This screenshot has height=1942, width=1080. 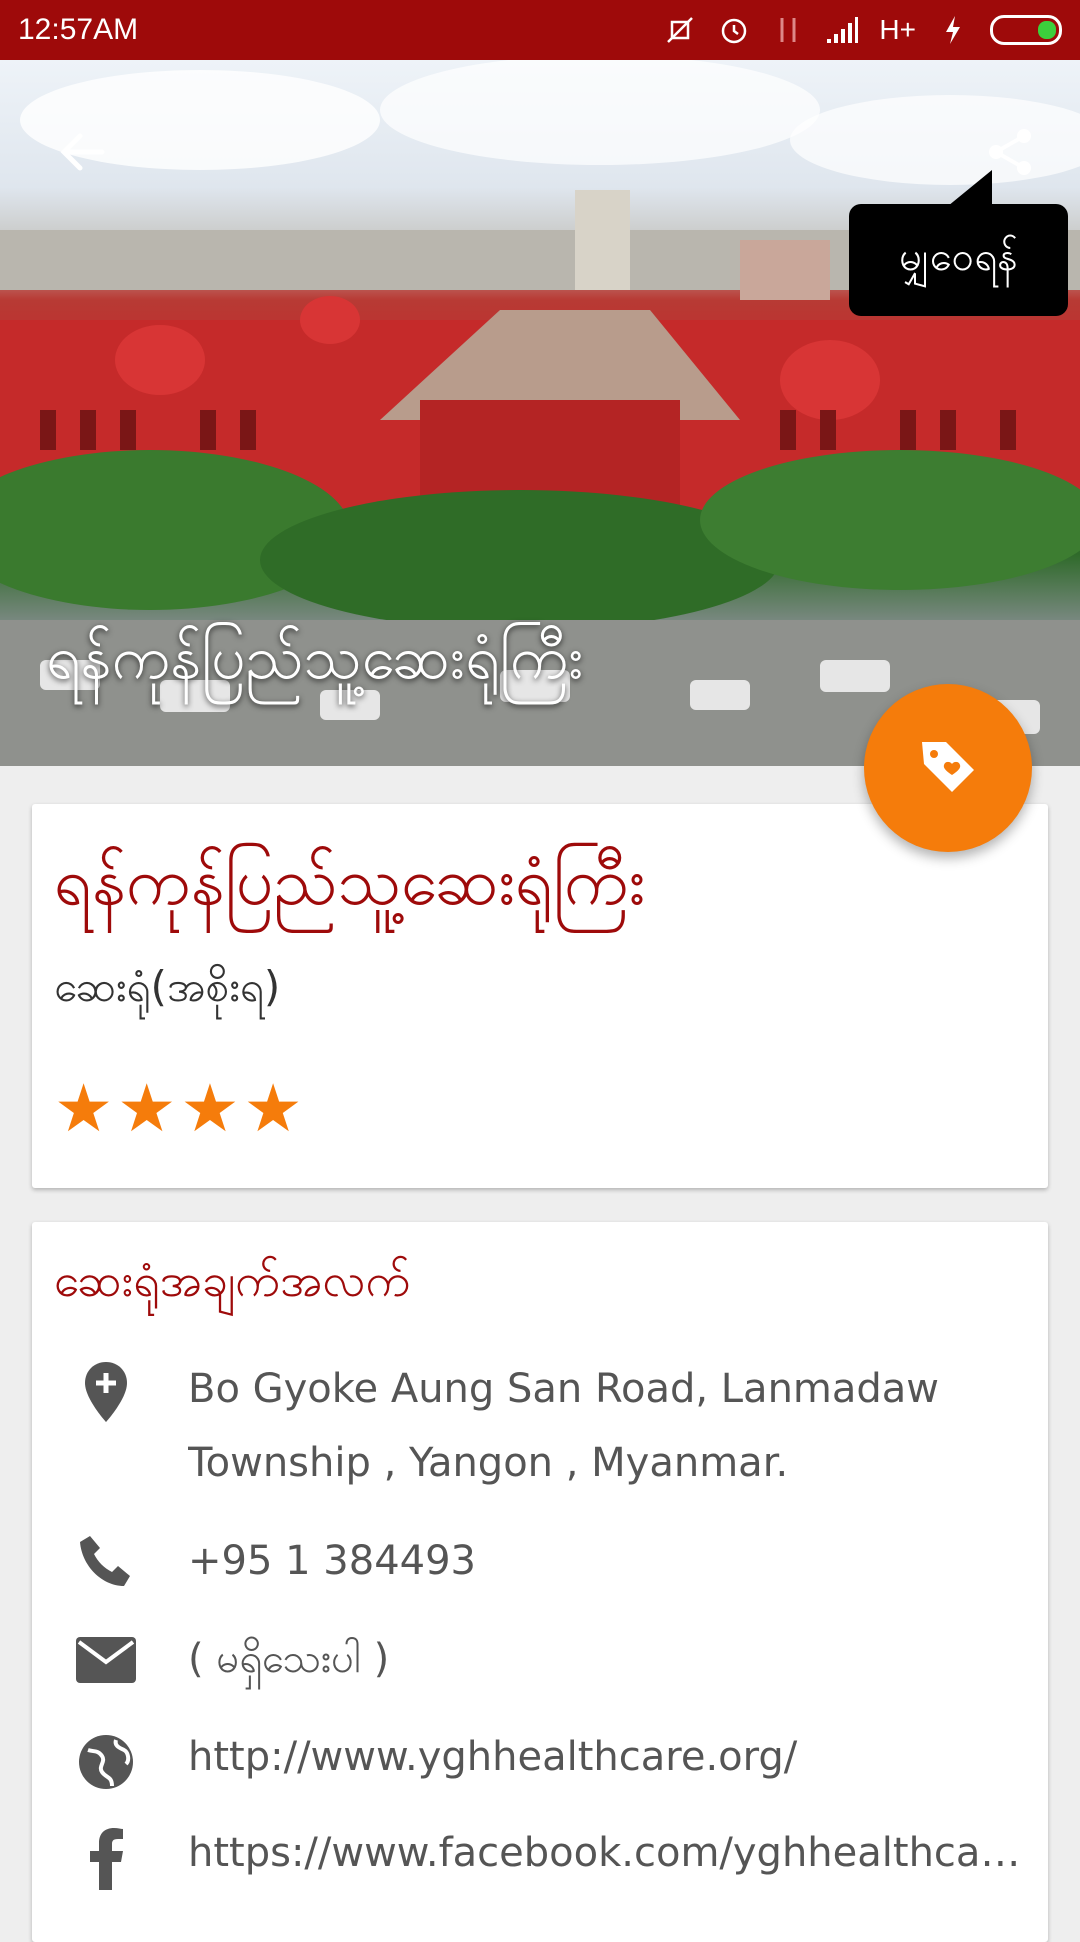 I want to click on alarm-icon, so click(x=734, y=30).